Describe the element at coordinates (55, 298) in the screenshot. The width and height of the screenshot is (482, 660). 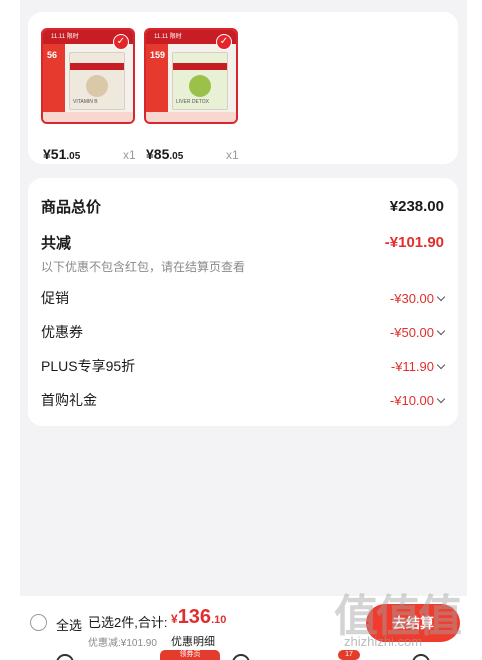
I see `discount-label: 促销` at that location.